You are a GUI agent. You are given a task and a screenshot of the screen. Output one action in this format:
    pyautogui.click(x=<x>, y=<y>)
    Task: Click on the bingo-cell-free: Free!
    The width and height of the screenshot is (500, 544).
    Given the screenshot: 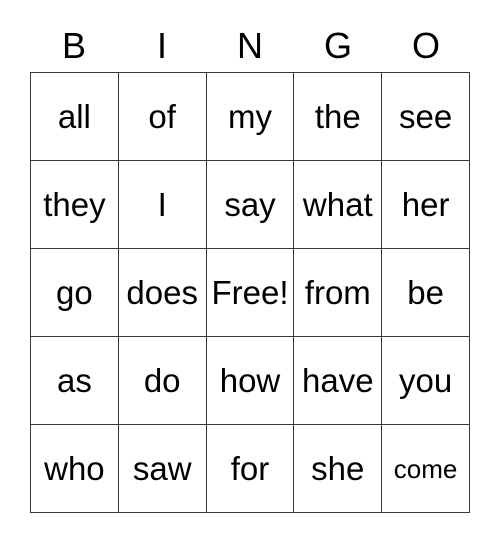 What is the action you would take?
    pyautogui.click(x=250, y=293)
    